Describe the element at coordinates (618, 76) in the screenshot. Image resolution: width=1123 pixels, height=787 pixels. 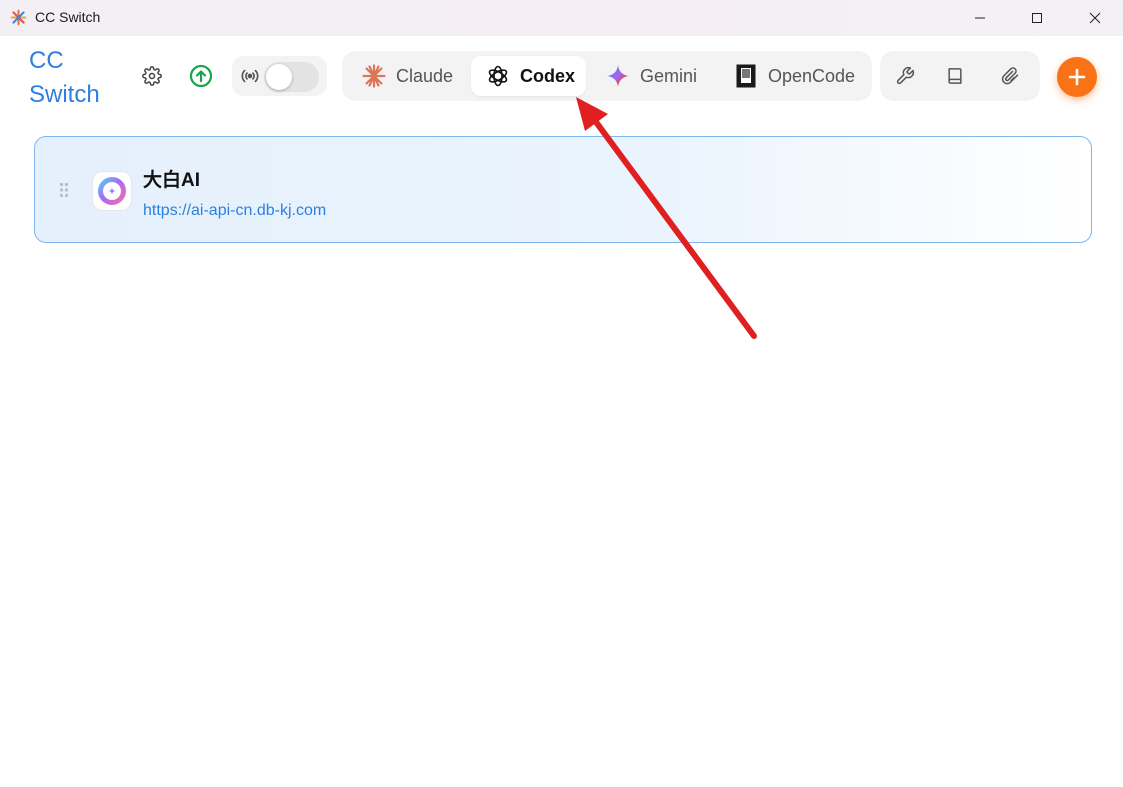
I see `gemini-icon` at that location.